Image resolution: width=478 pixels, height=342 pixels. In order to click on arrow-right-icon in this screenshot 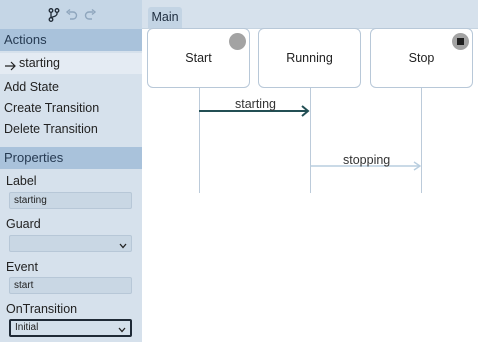, I will do `click(10, 64)`.